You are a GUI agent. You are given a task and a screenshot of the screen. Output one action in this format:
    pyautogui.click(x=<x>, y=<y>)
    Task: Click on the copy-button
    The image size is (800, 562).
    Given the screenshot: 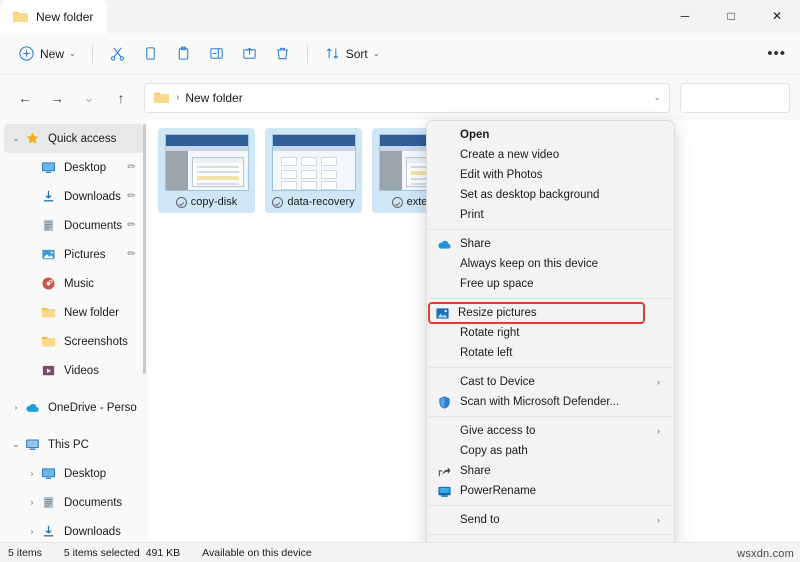 What is the action you would take?
    pyautogui.click(x=150, y=54)
    